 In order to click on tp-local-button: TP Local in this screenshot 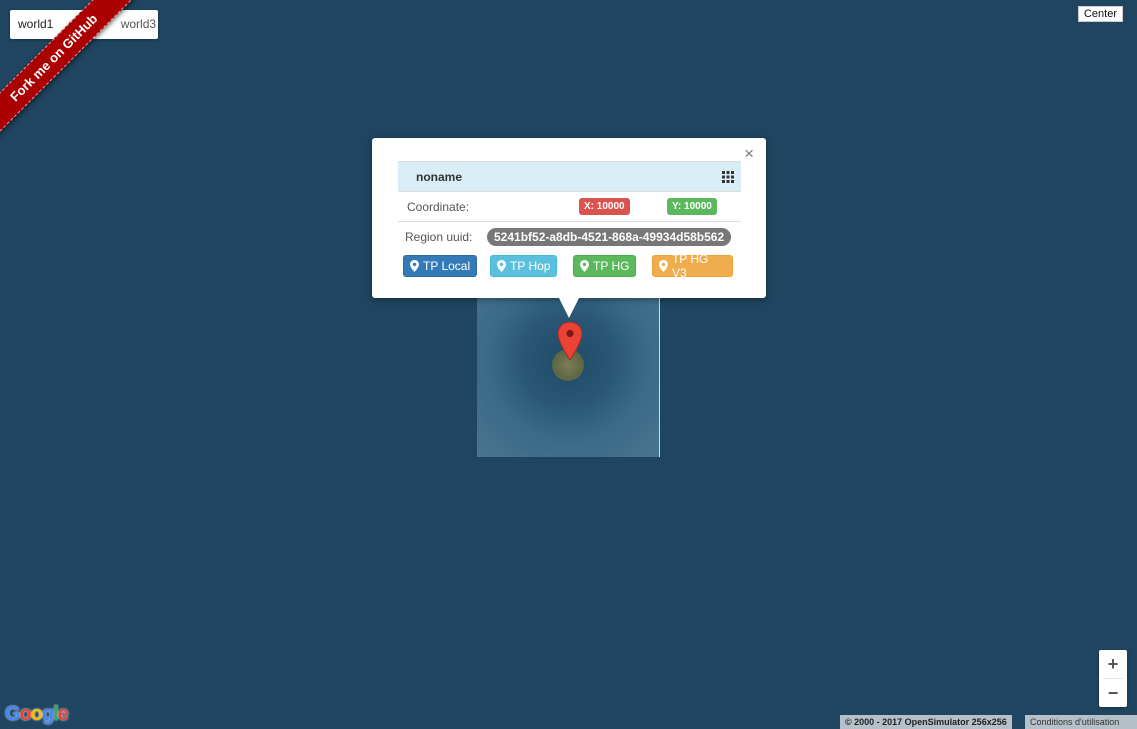, I will do `click(440, 266)`.